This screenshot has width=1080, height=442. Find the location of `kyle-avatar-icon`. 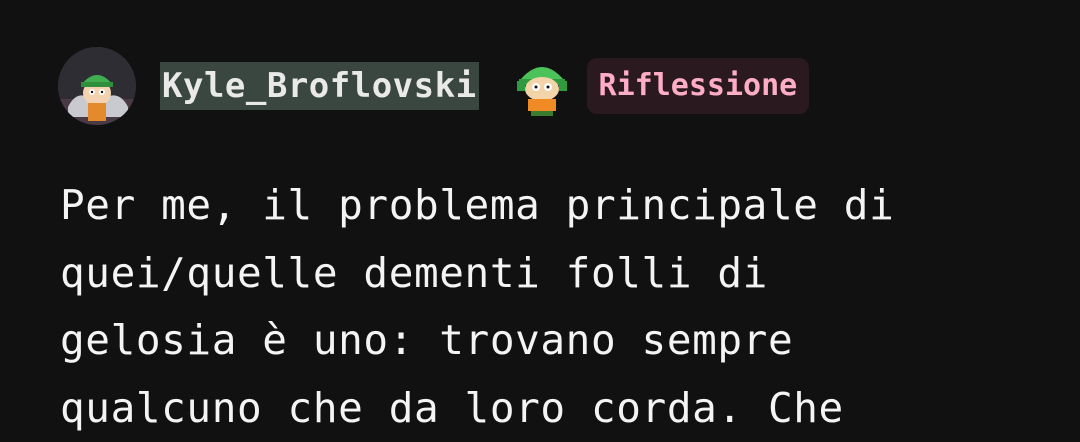

kyle-avatar-icon is located at coordinates (97, 86).